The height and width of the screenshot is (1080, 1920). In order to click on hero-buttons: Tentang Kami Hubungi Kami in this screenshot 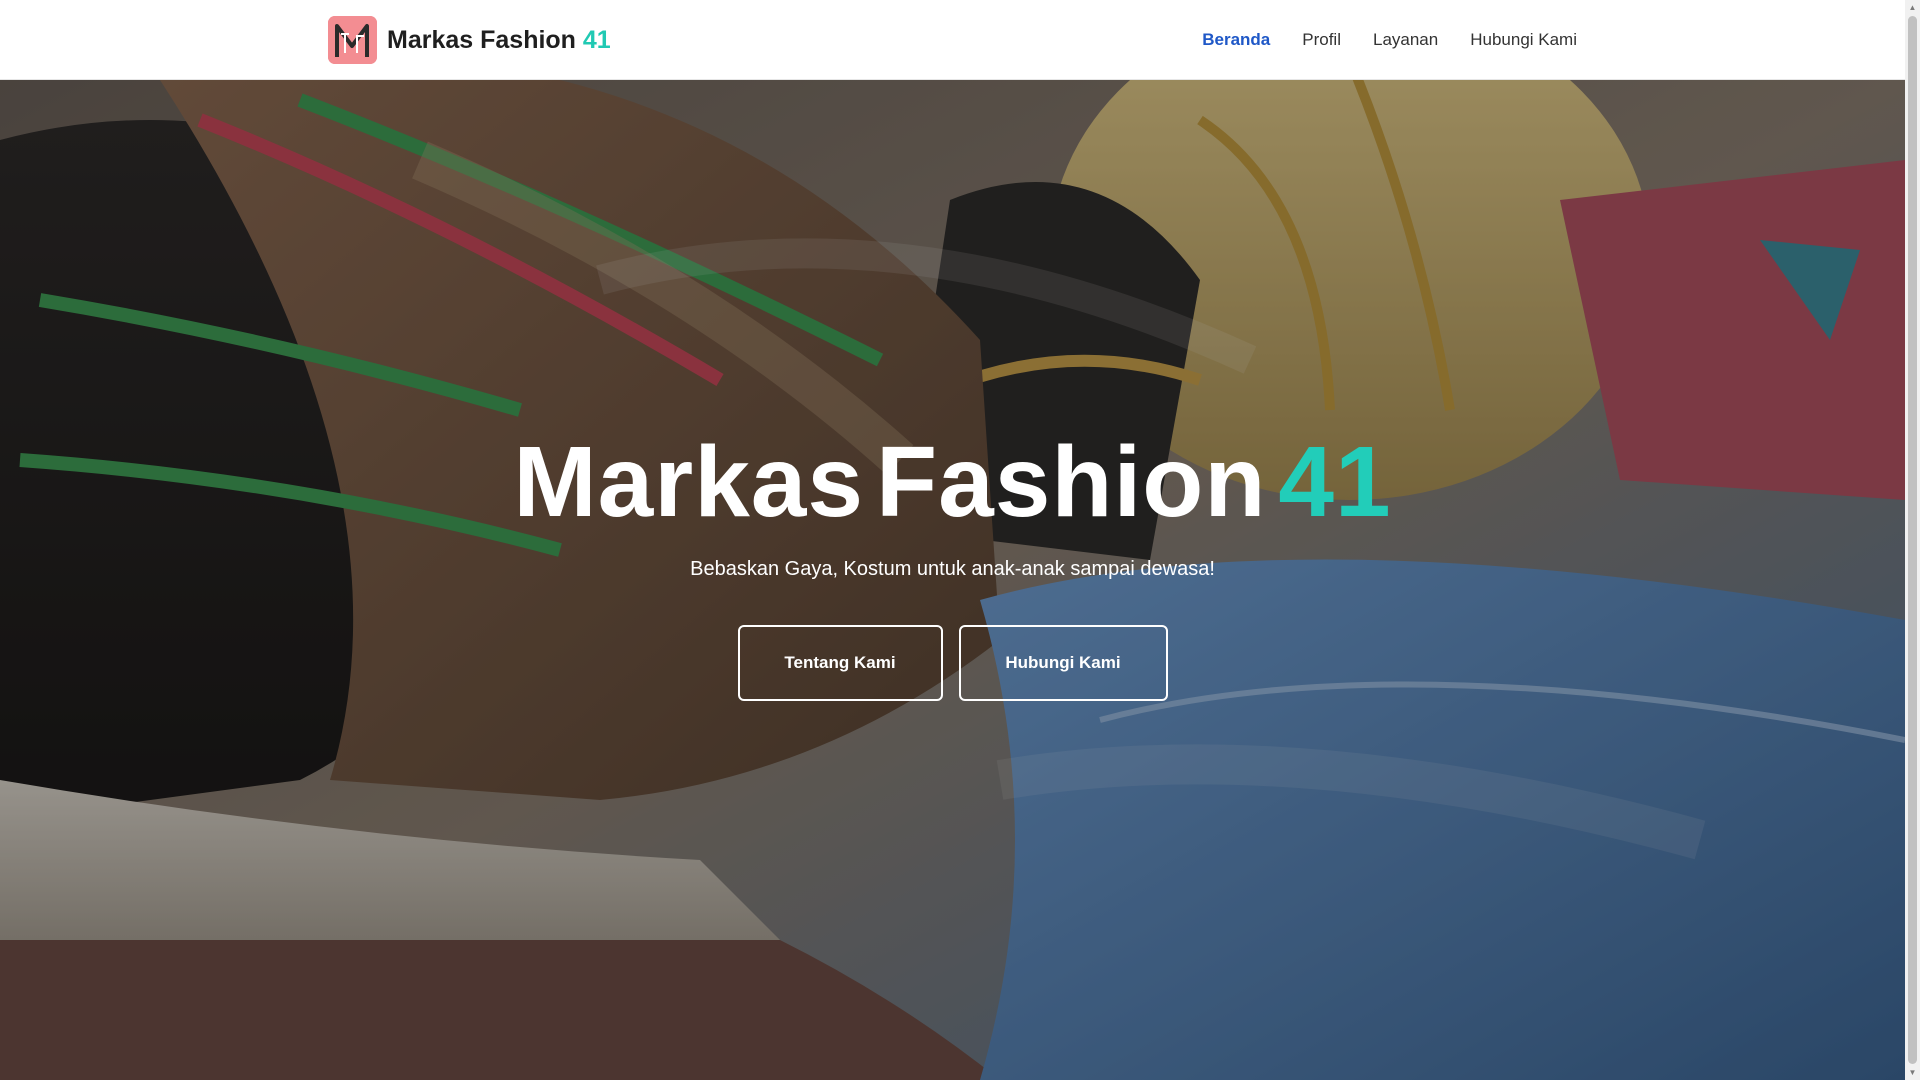, I will do `click(952, 663)`.